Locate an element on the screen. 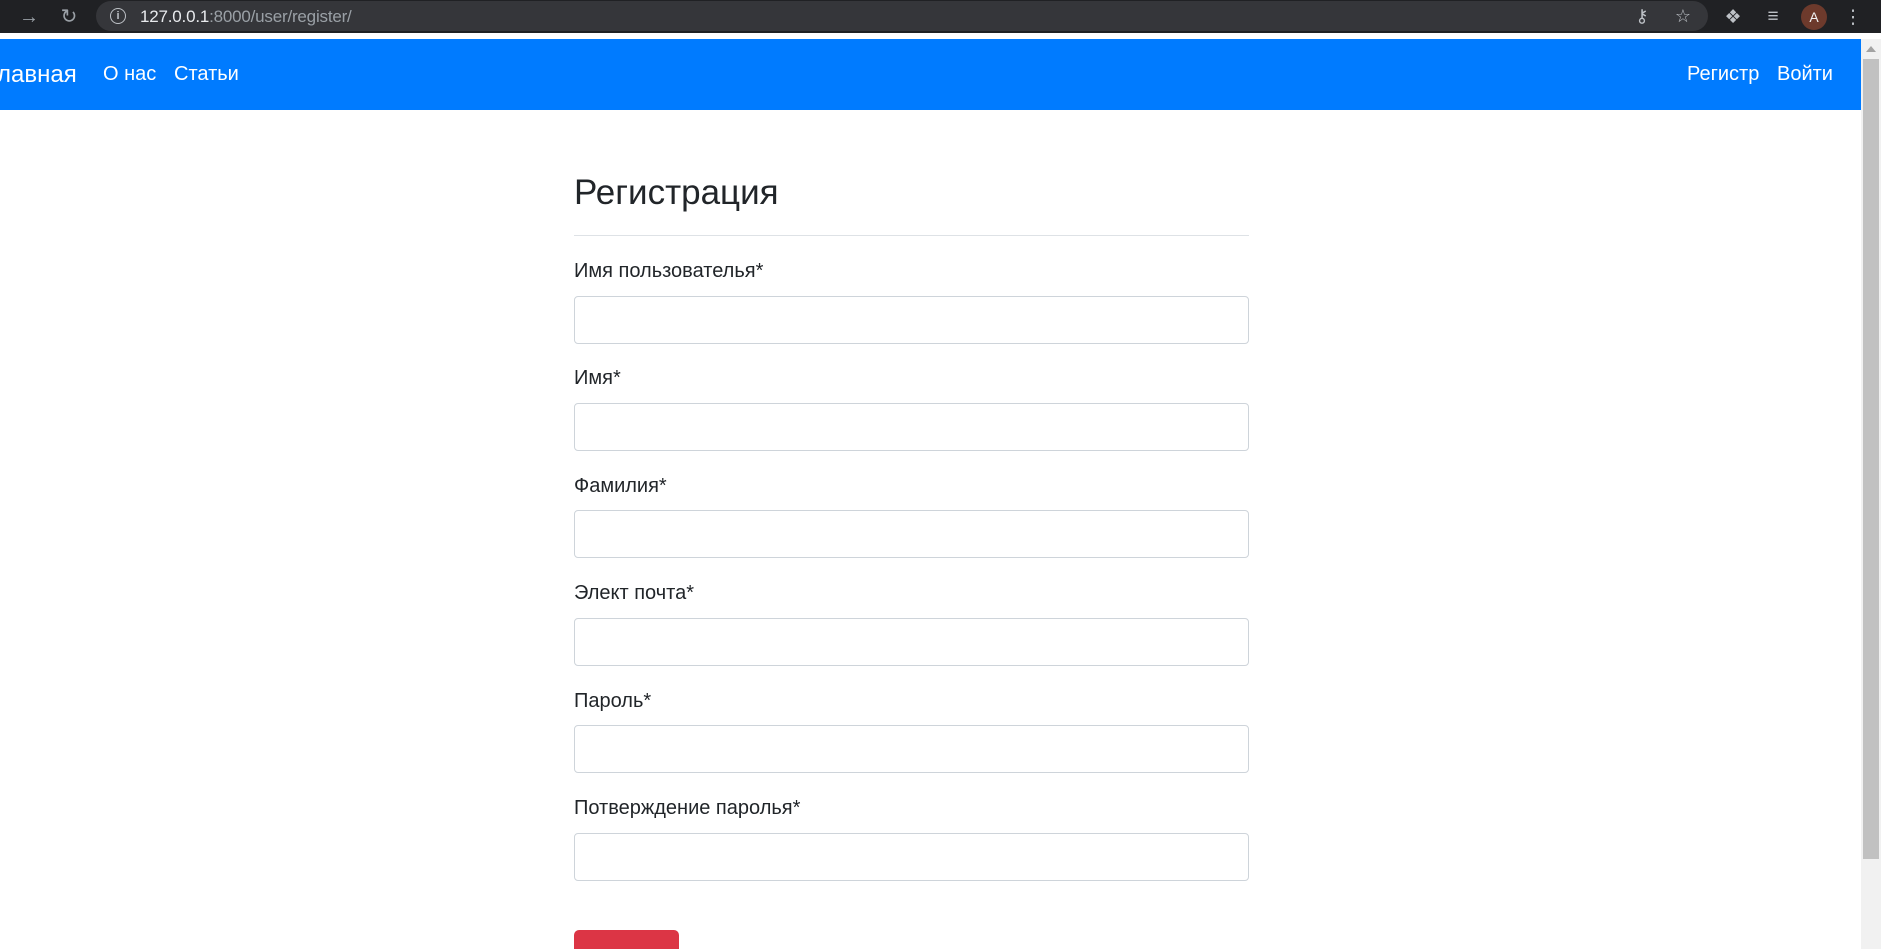  password-input is located at coordinates (911, 749).